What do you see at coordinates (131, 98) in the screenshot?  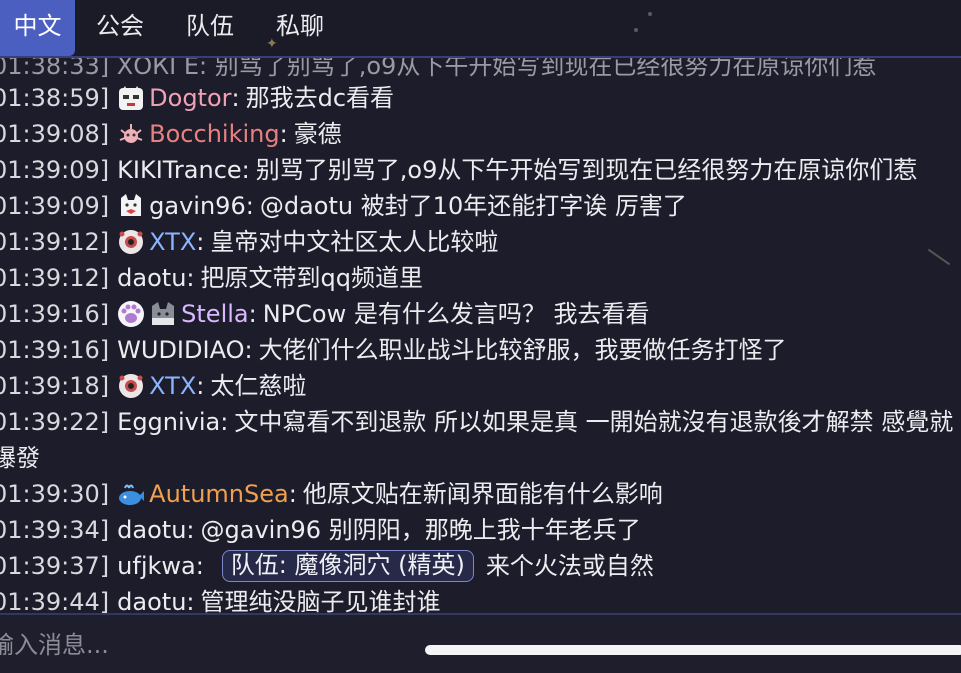 I see `maid-cat-icon` at bounding box center [131, 98].